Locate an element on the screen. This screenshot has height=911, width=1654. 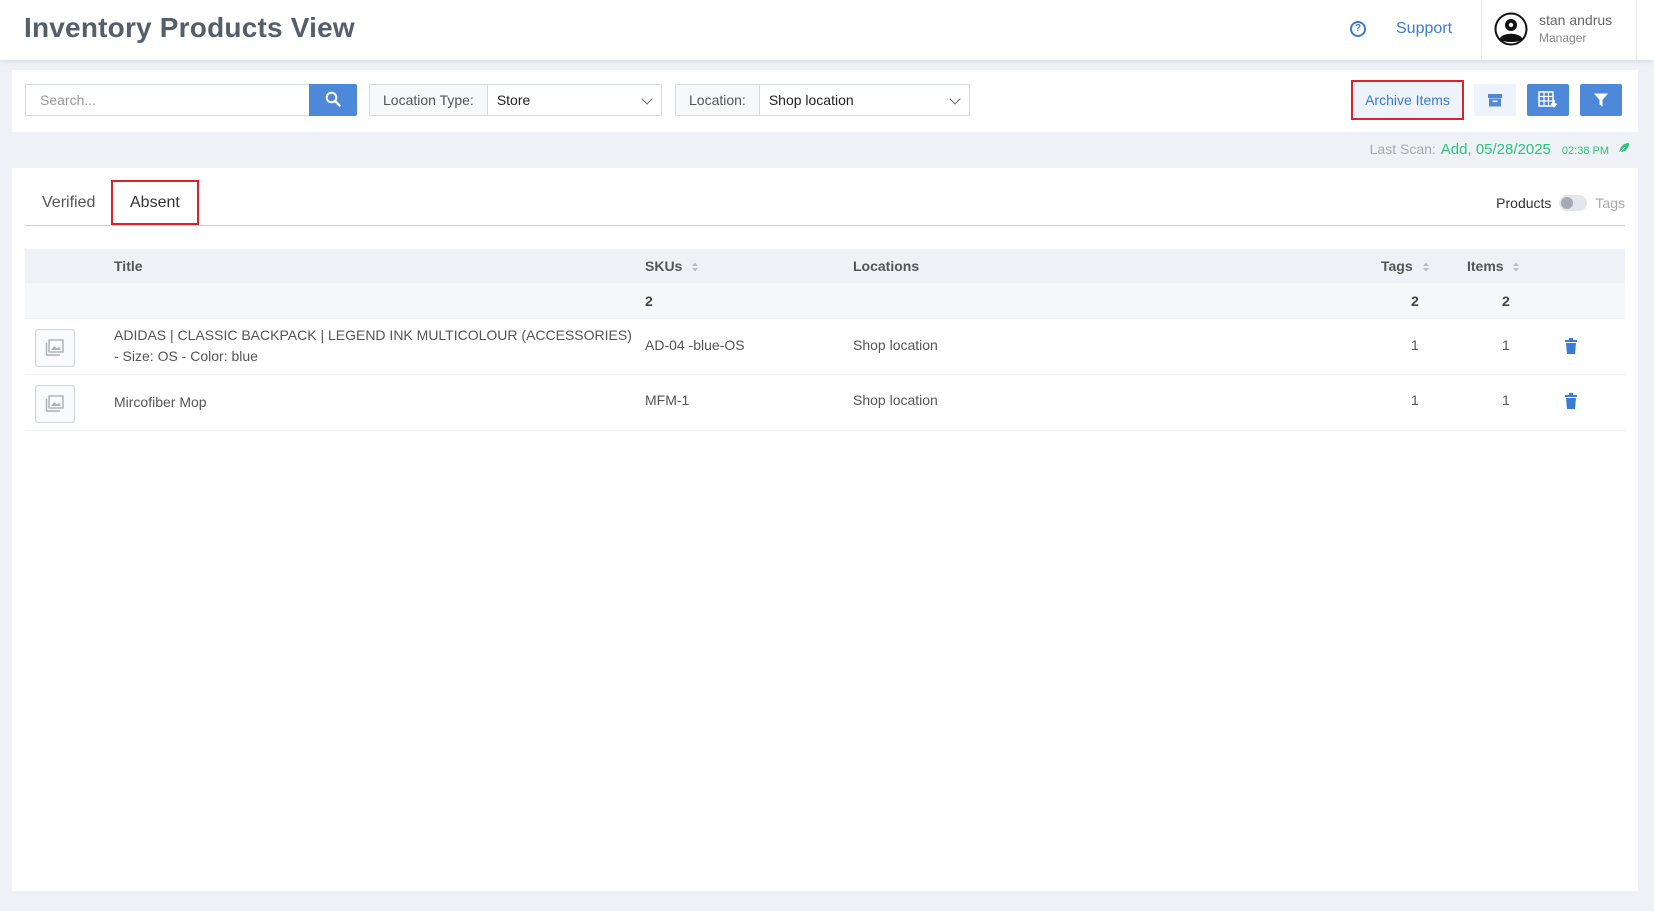
column-header-items: Items is located at coordinates (1493, 266).